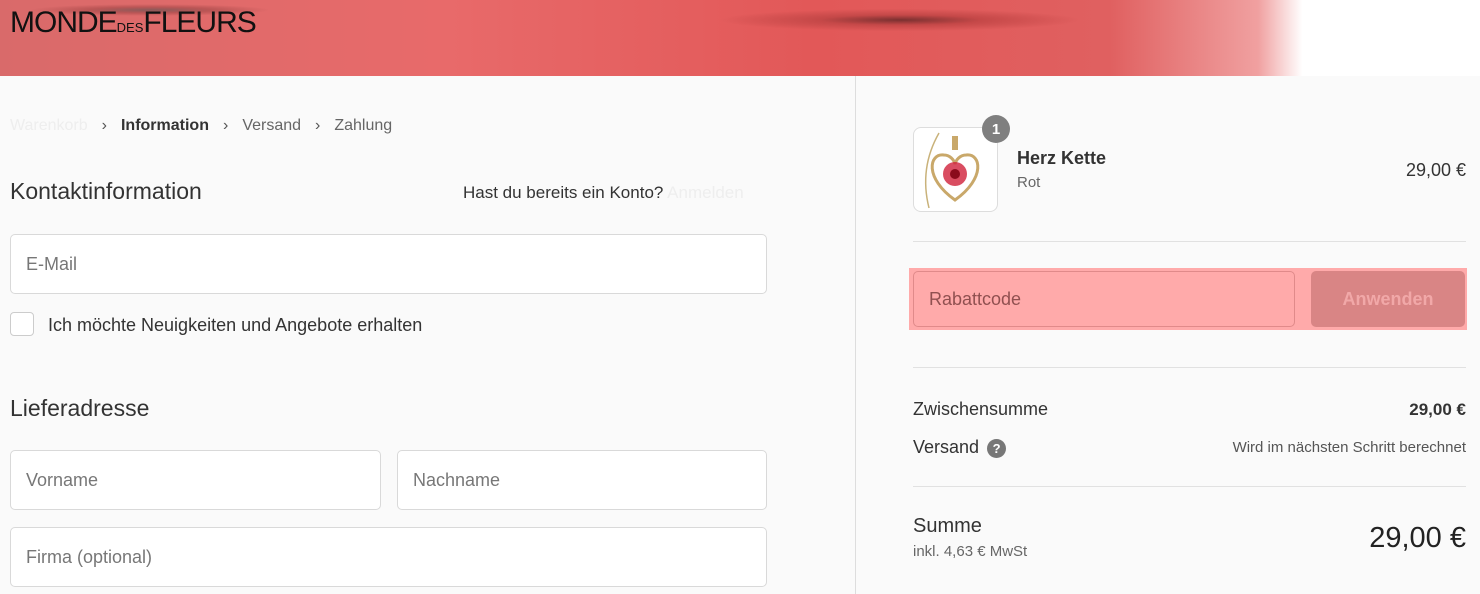 The height and width of the screenshot is (594, 1480). What do you see at coordinates (195, 480) in the screenshot?
I see `first-name-field: Vorname` at bounding box center [195, 480].